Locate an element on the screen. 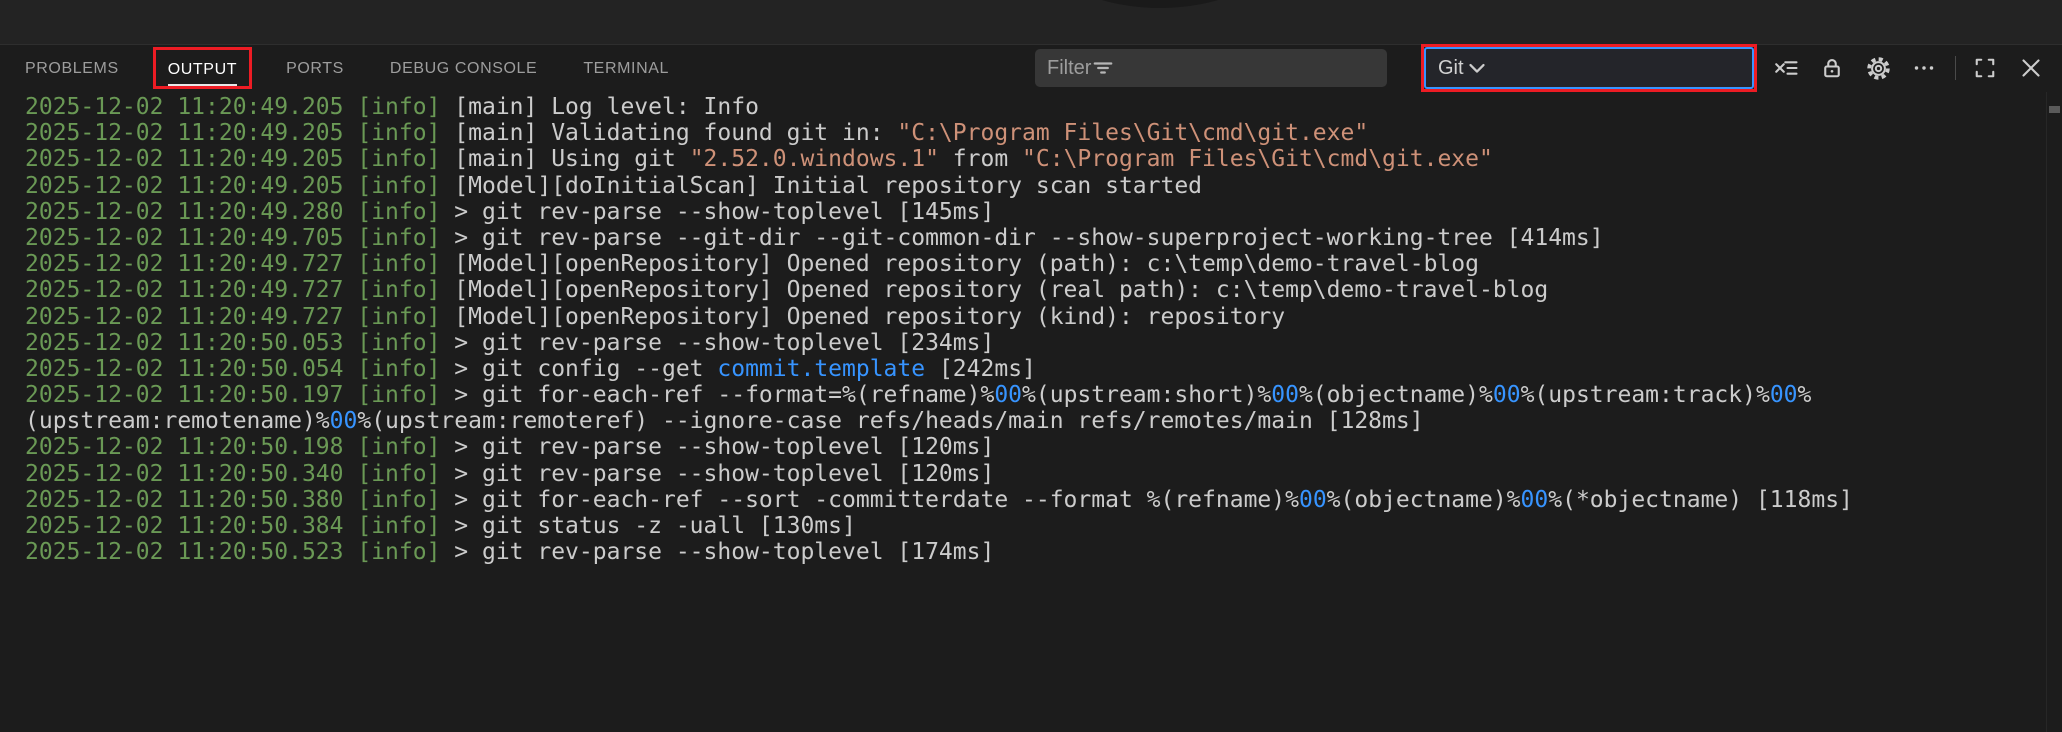 The height and width of the screenshot is (732, 2062). editor-top-strip is located at coordinates (1031, 22).